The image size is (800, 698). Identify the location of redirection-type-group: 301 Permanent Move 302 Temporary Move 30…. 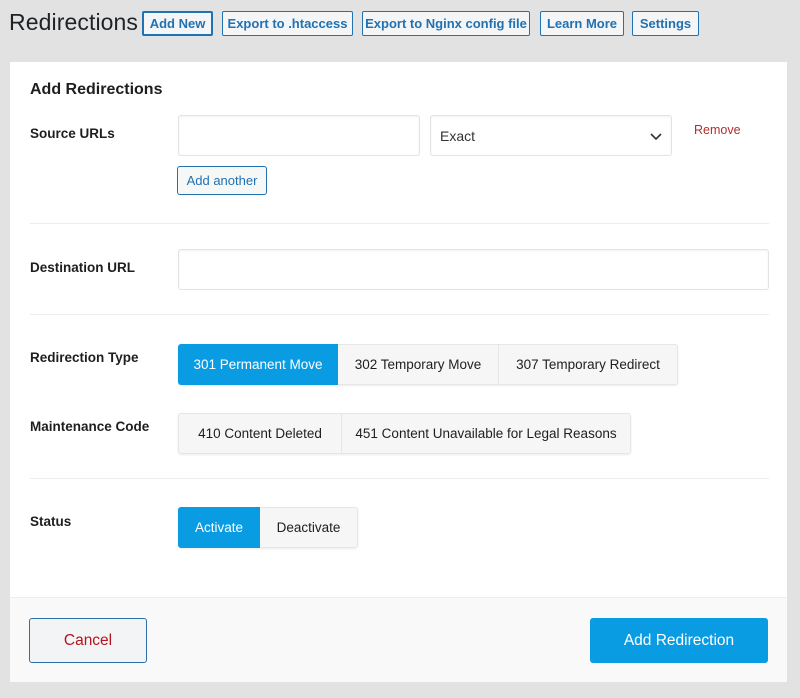
(428, 364).